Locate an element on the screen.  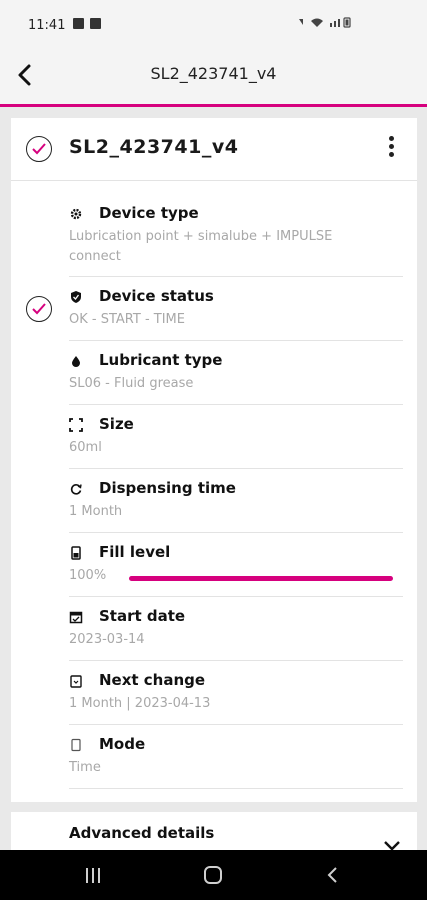
home-icon is located at coordinates (213, 875).